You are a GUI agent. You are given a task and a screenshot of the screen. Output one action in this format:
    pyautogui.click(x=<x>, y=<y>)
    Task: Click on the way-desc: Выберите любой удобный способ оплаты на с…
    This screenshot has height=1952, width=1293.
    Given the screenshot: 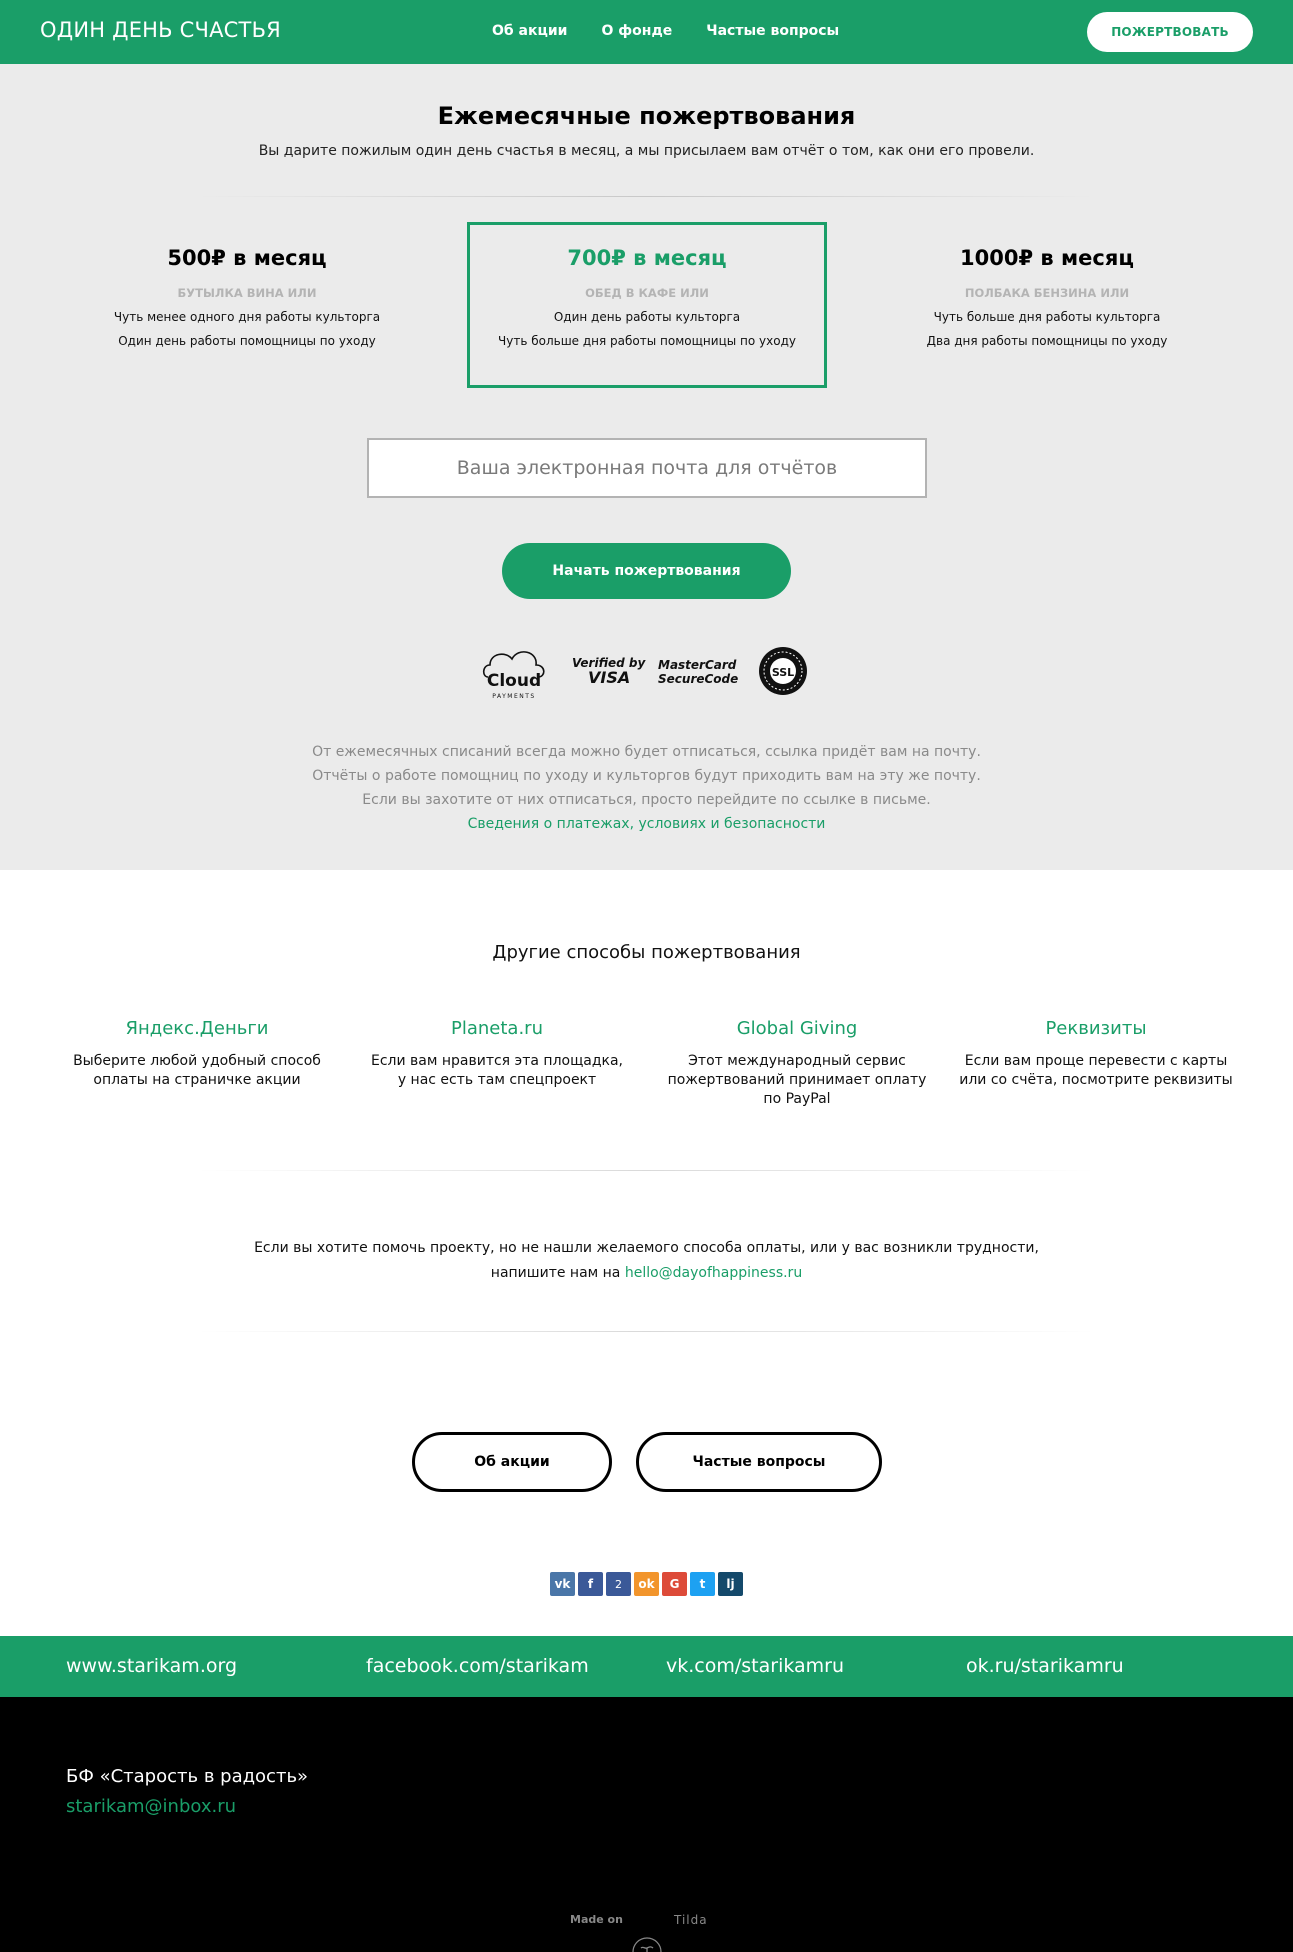 What is the action you would take?
    pyautogui.click(x=197, y=1070)
    